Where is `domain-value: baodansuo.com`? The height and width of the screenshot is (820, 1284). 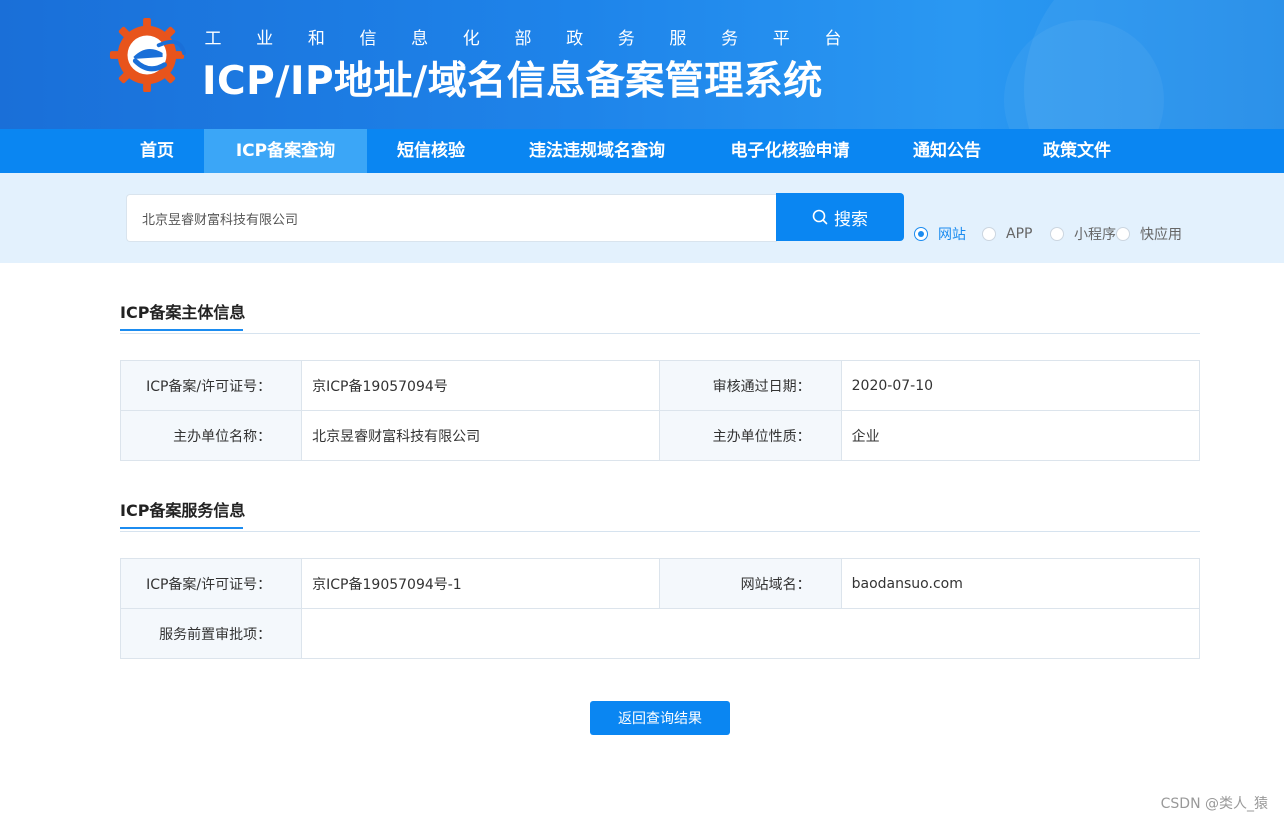 domain-value: baodansuo.com is located at coordinates (1020, 583).